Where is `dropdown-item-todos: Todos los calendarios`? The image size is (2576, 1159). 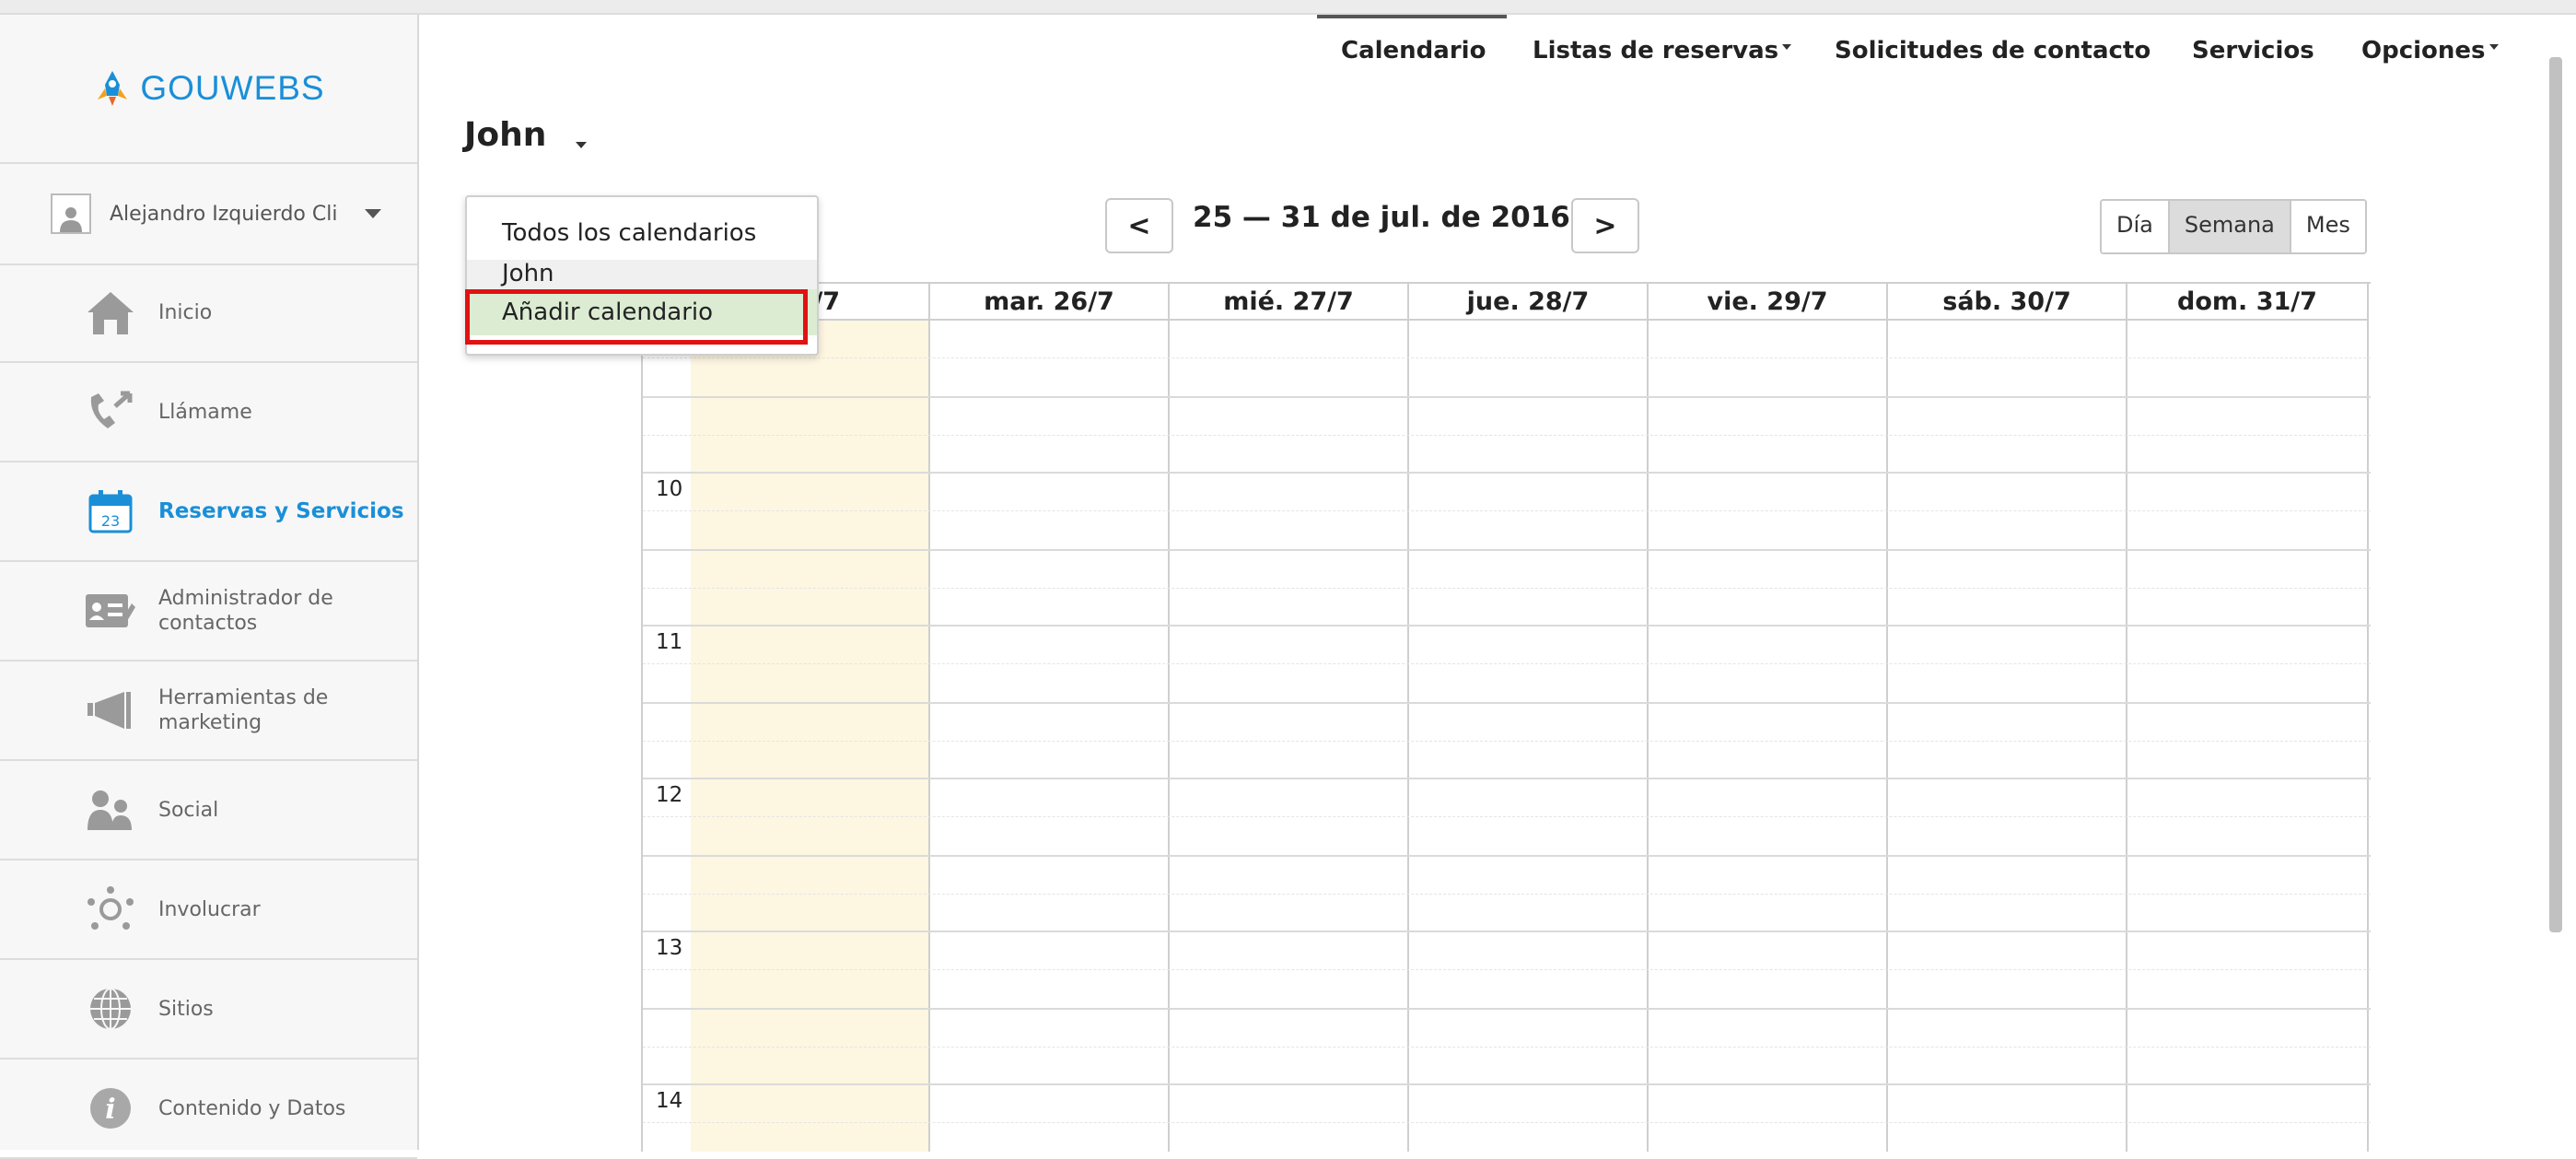
dropdown-item-todos: Todos los calendarios is located at coordinates (642, 233).